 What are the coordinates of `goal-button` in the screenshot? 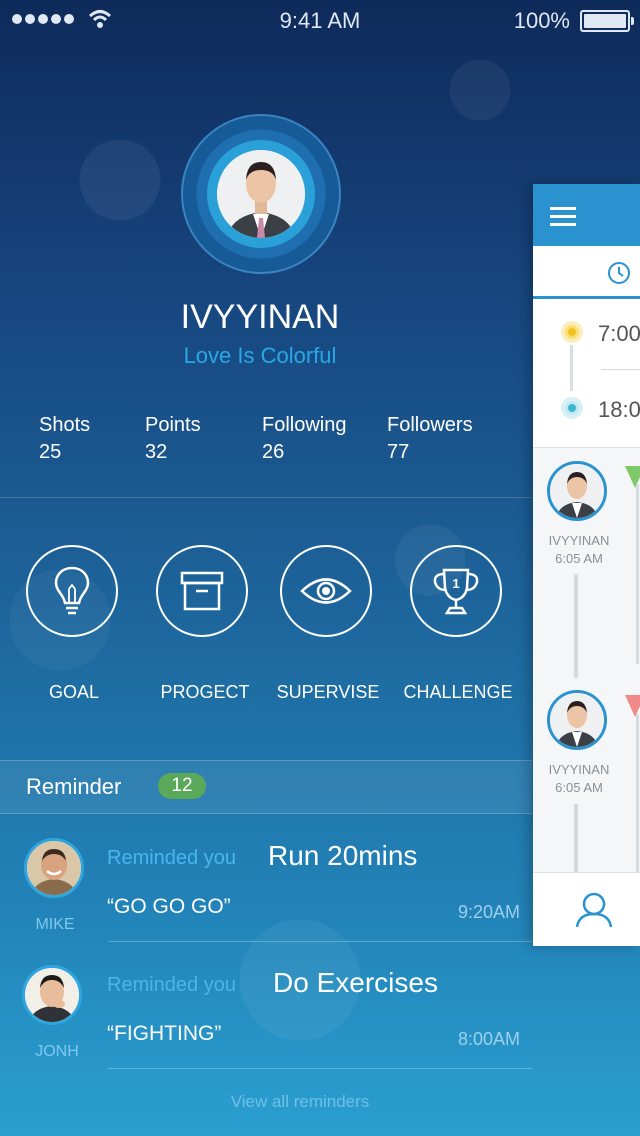 It's located at (72, 591).